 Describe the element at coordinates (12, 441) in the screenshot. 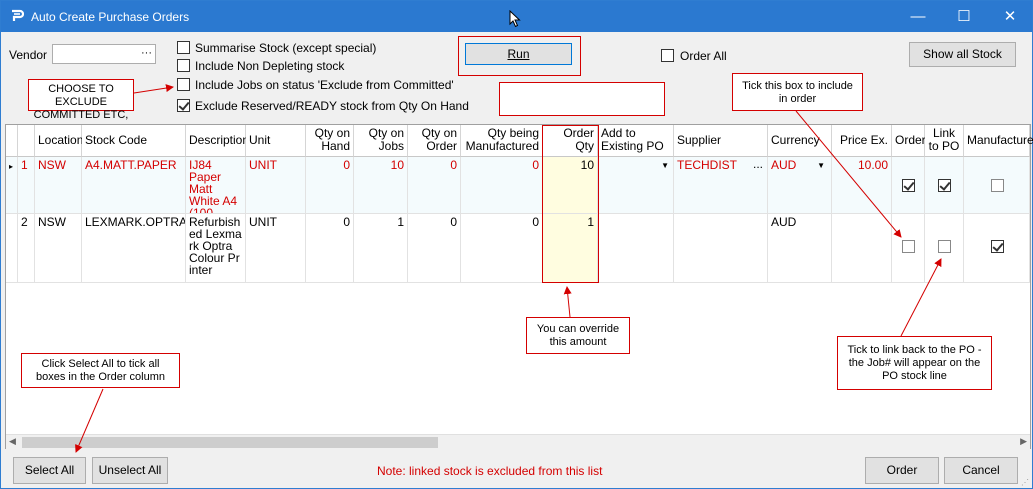

I see `scroll-left-icon: ◀` at that location.